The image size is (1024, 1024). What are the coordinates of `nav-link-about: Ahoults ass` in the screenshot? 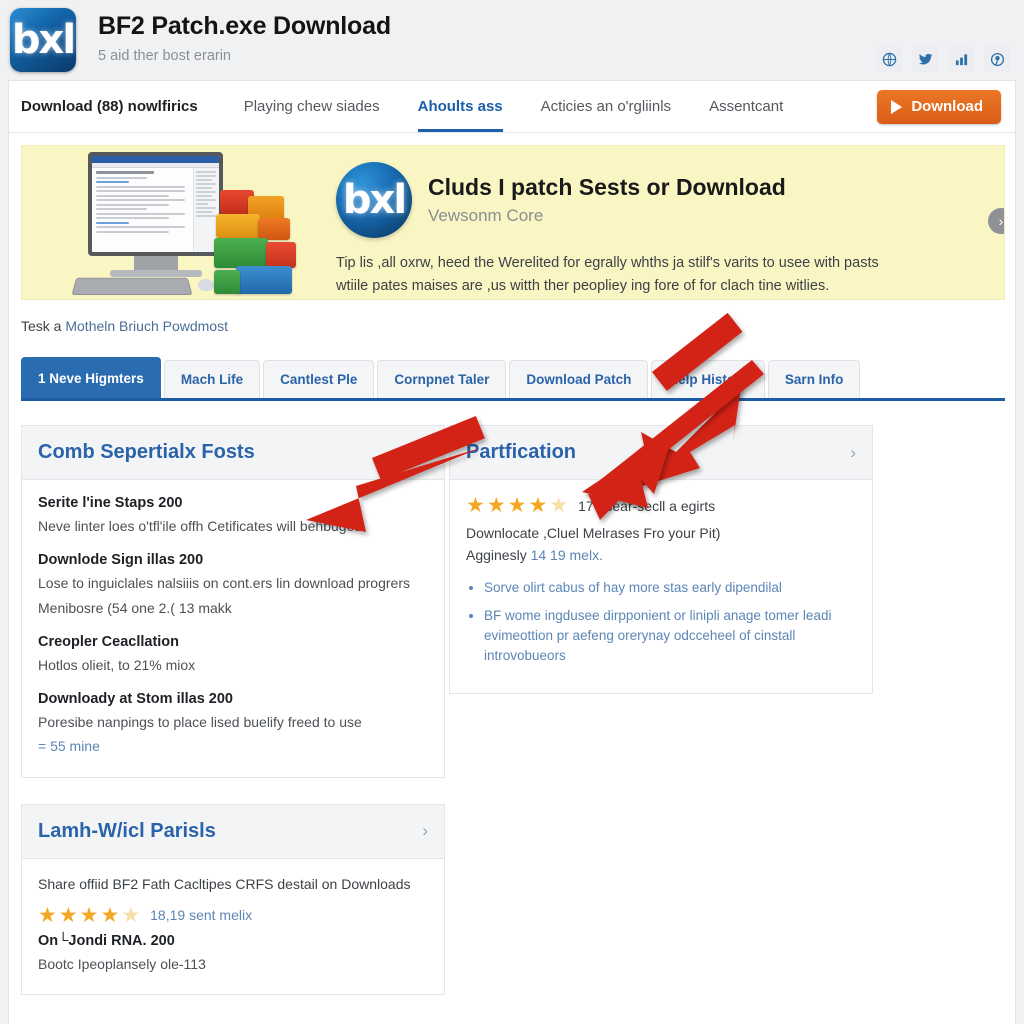 It's located at (468, 107).